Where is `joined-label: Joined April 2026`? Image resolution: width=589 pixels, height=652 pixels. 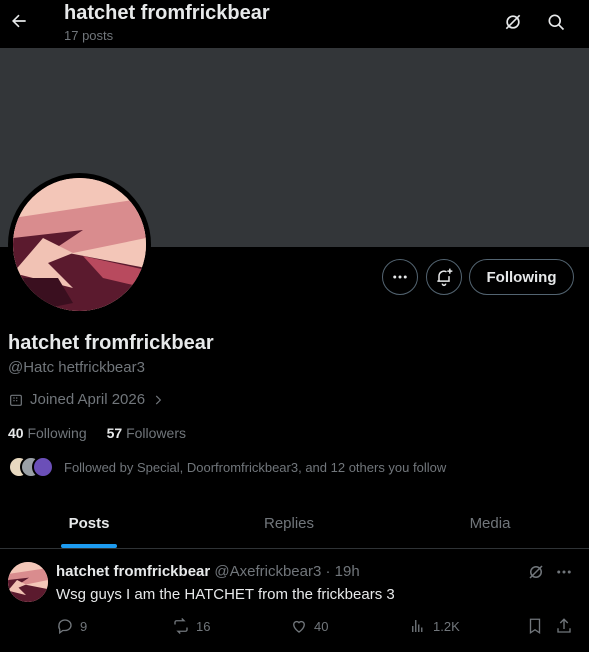 joined-label: Joined April 2026 is located at coordinates (88, 399).